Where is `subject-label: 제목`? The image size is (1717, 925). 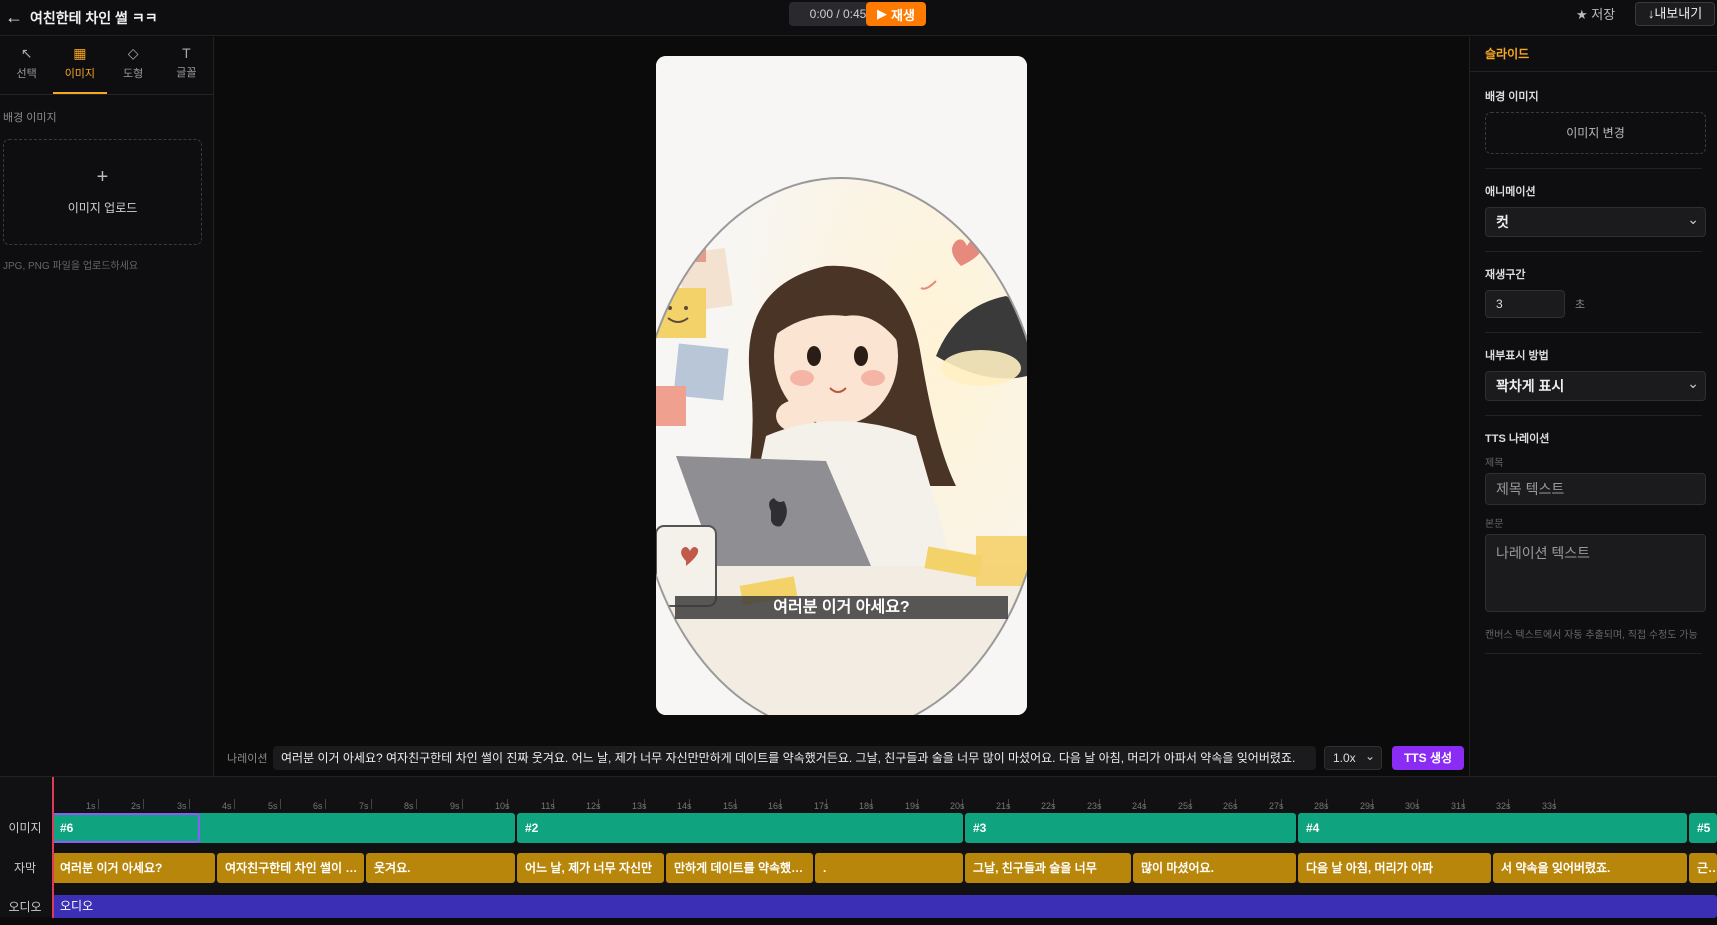
subject-label: 제목 is located at coordinates (1494, 463).